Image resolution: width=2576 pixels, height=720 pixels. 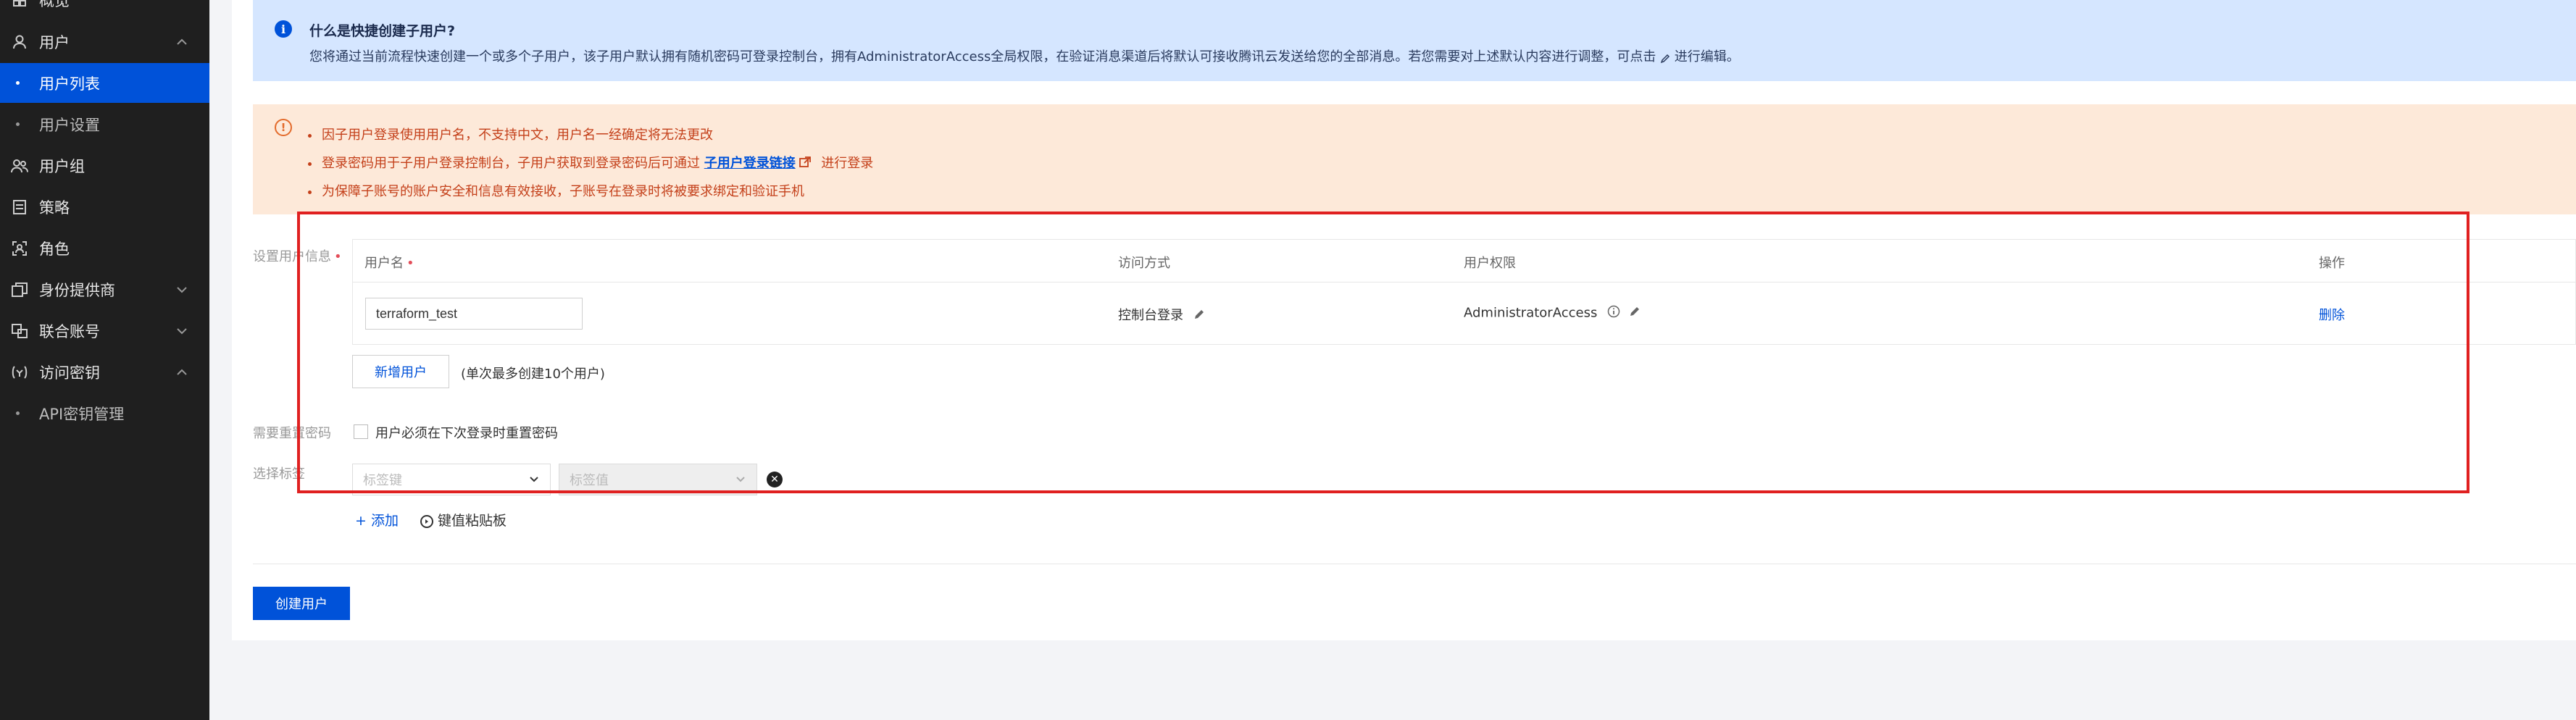 I want to click on warning-text: 因子用户登录使用用户名，不支持中文，用户名一经确定将无法更改, so click(x=517, y=135).